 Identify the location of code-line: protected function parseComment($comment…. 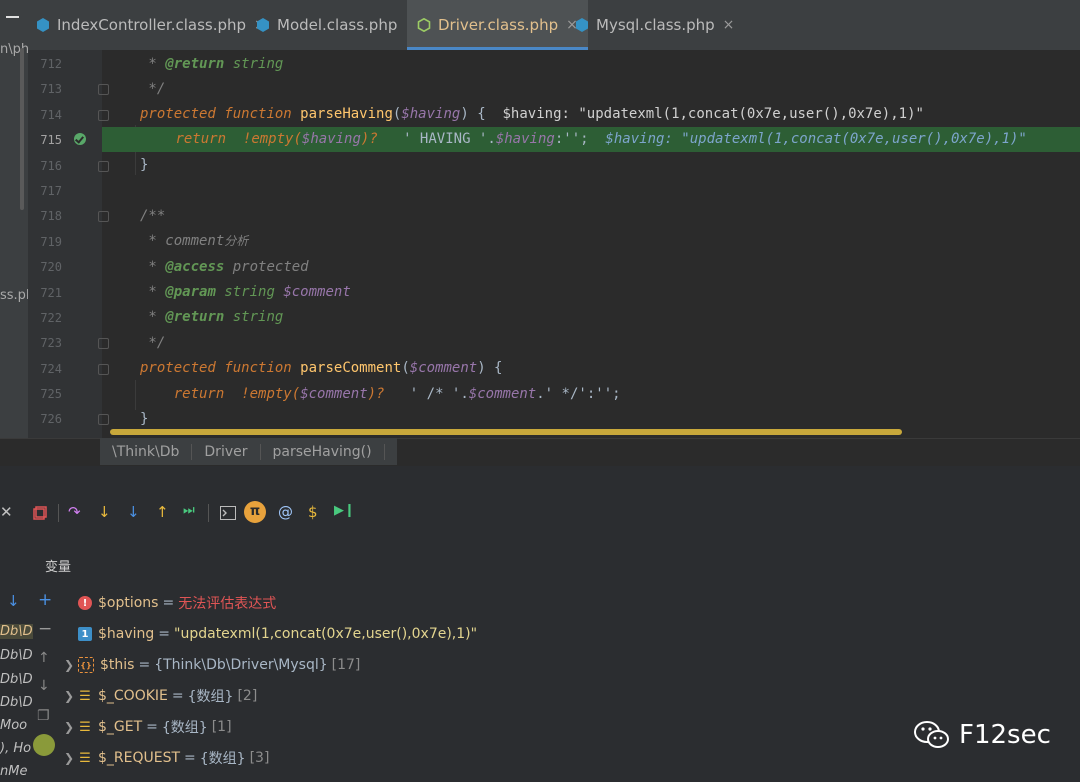
(610, 368).